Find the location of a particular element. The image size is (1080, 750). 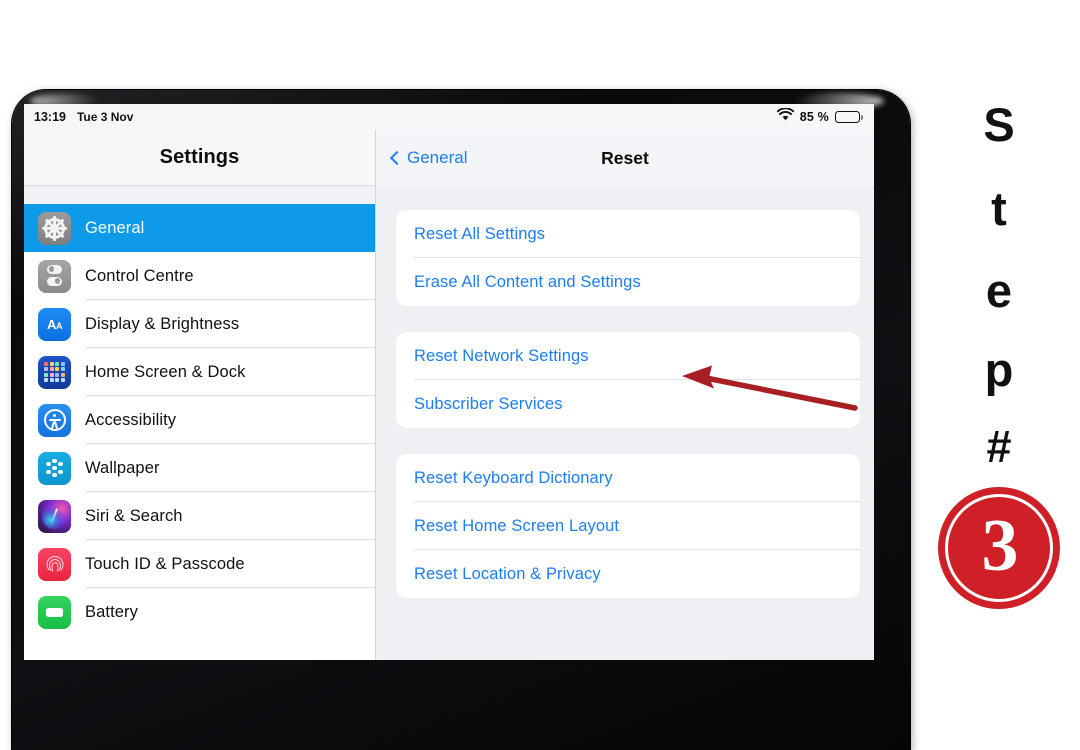

sidebar-item-wallpaper: Wallpaper is located at coordinates (199, 468).